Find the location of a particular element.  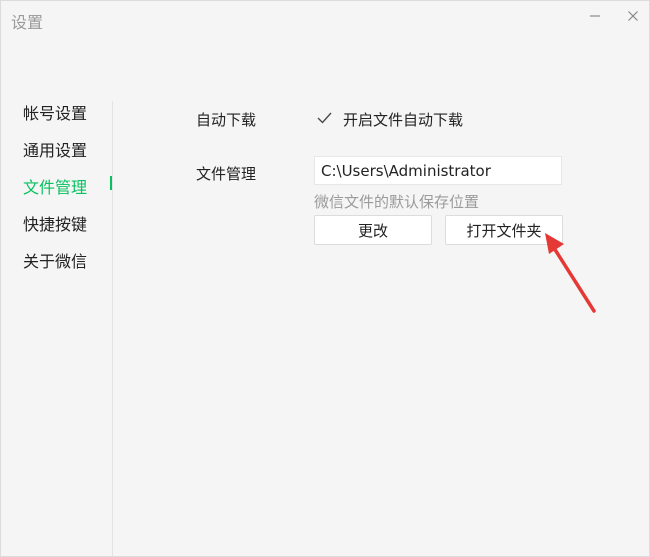

file-management-label: 文件管理 is located at coordinates (226, 174).